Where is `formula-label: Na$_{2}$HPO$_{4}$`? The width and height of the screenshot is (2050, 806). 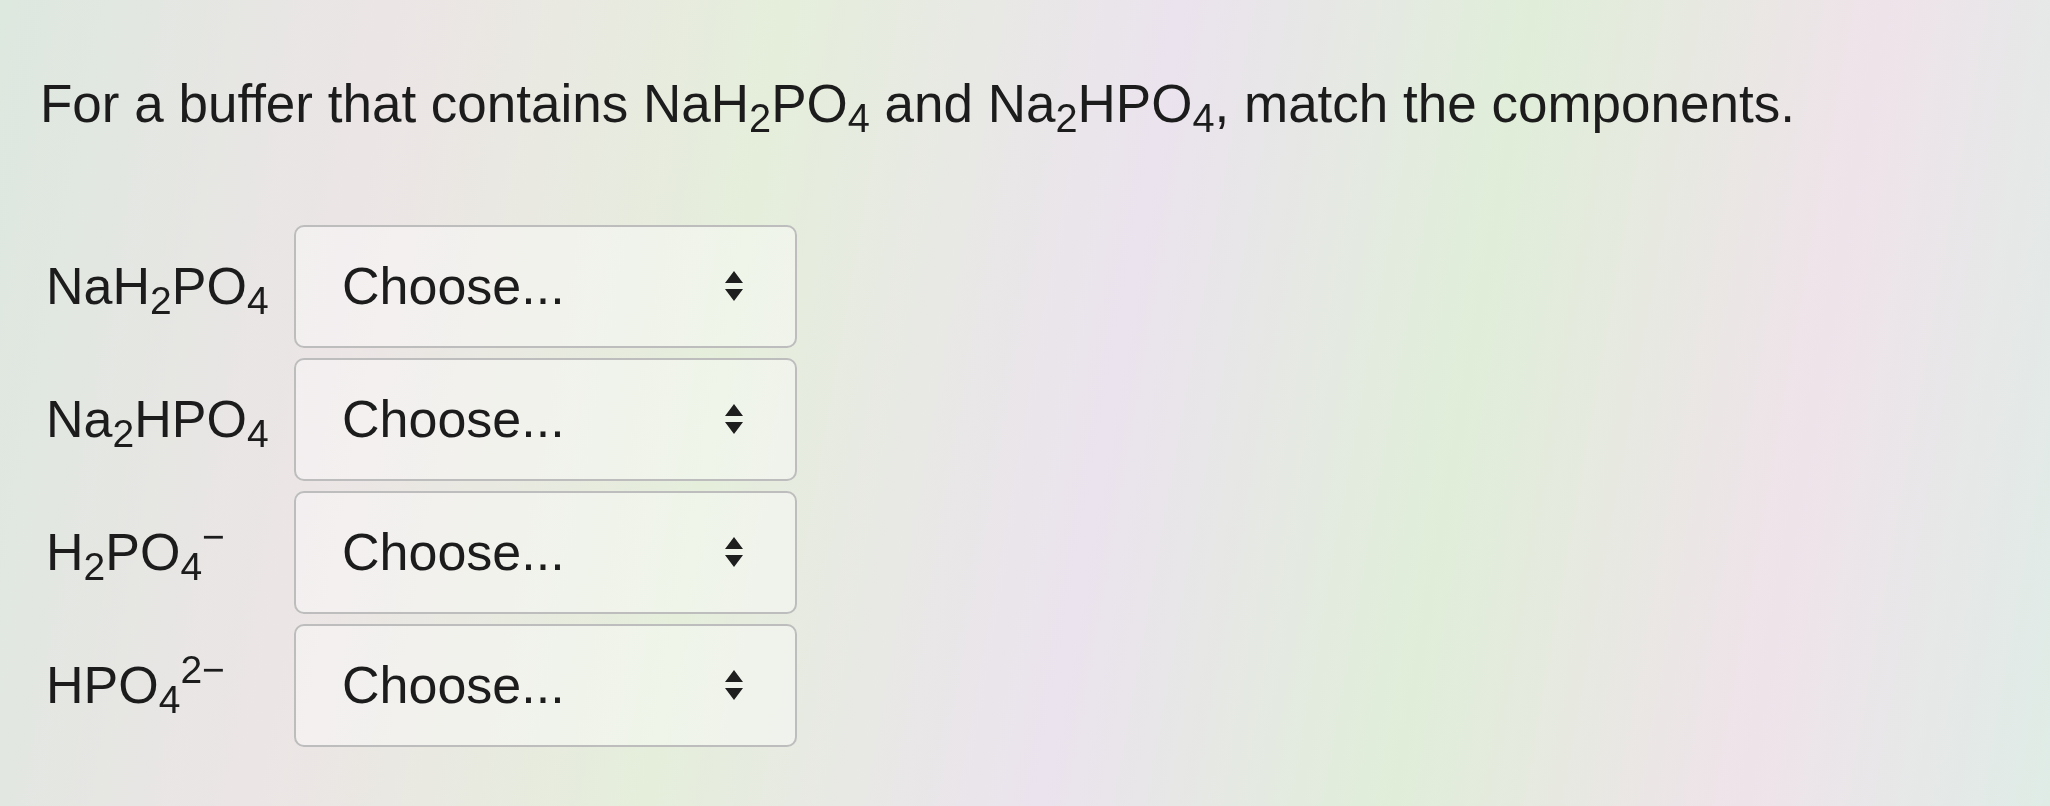 formula-label: Na$_{2}$HPO$_{4}$ is located at coordinates (157, 419).